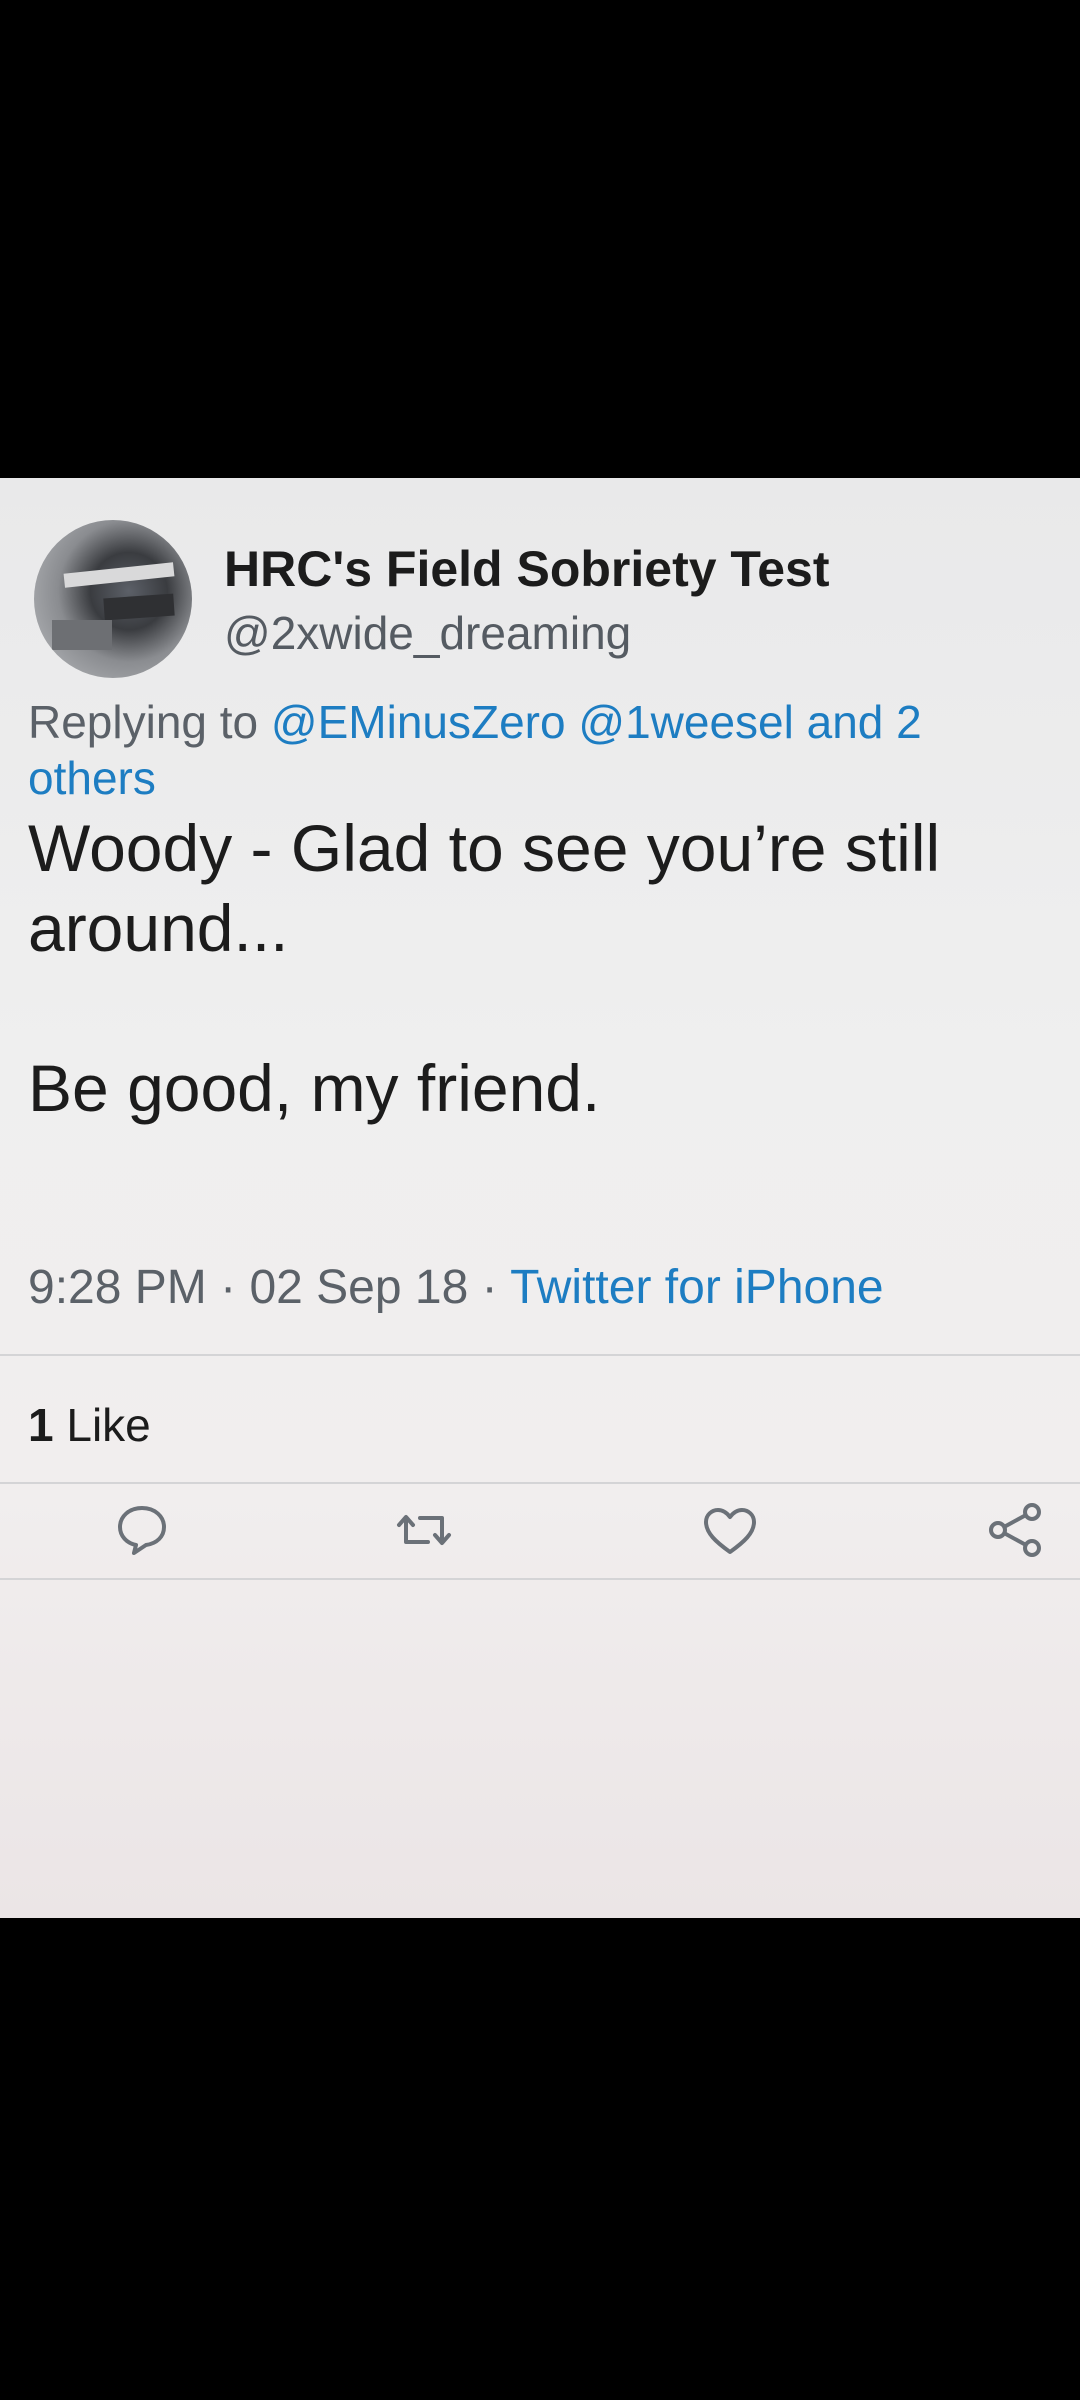 The width and height of the screenshot is (1080, 2400). Describe the element at coordinates (117, 1287) in the screenshot. I see `tweet-time: 9:28 PM` at that location.